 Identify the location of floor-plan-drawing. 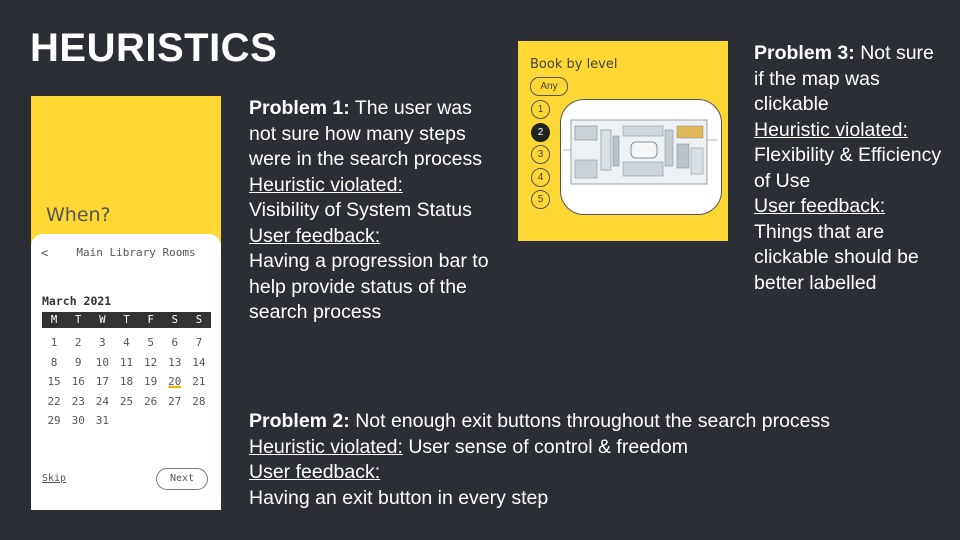
(640, 152).